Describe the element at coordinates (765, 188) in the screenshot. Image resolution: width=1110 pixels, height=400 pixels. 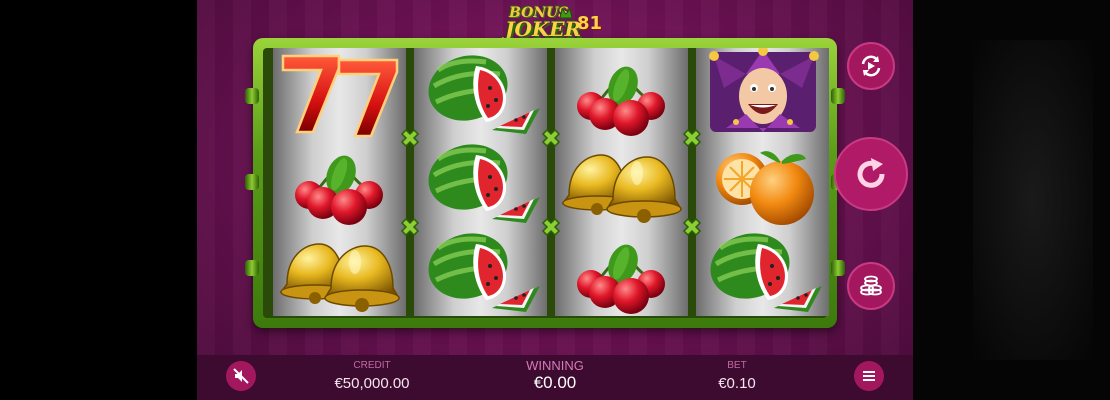
I see `orange-symbol` at that location.